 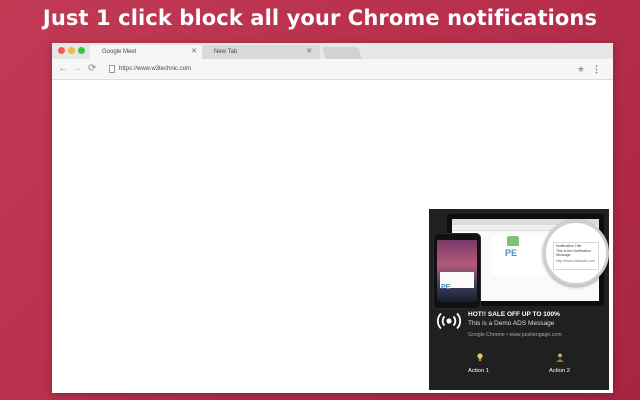 I want to click on close-window-button, so click(x=61, y=50).